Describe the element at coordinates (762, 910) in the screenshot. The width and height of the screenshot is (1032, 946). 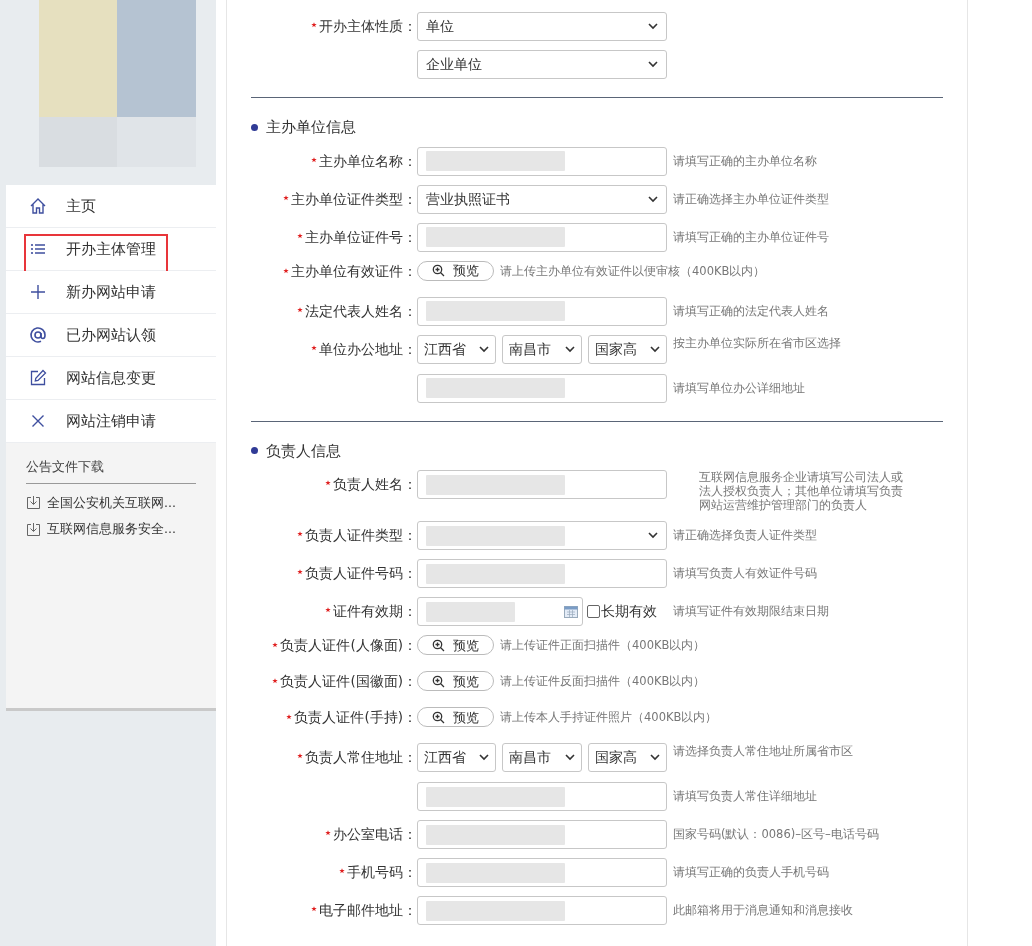
I see `hint-text: 此邮箱将用于消息通知和消息接收` at that location.